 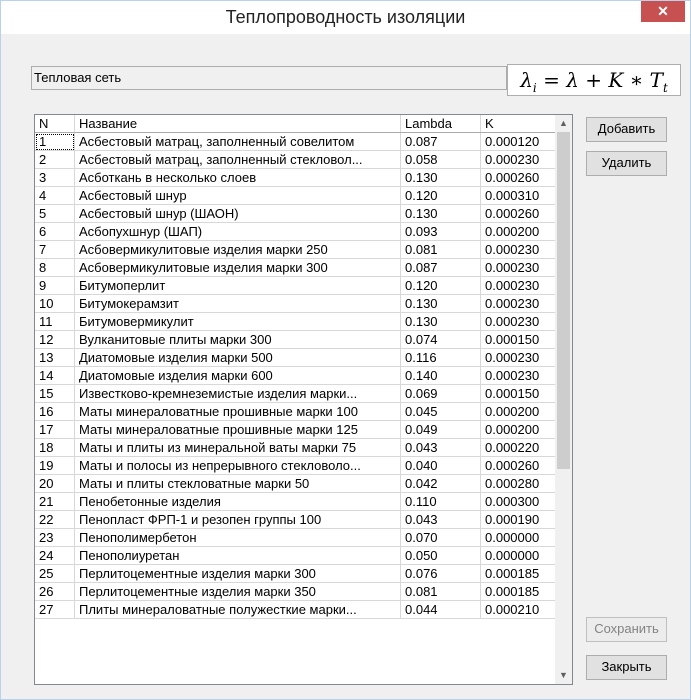 I want to click on formula-rhs: = λ + K ∗ T, so click(x=603, y=80).